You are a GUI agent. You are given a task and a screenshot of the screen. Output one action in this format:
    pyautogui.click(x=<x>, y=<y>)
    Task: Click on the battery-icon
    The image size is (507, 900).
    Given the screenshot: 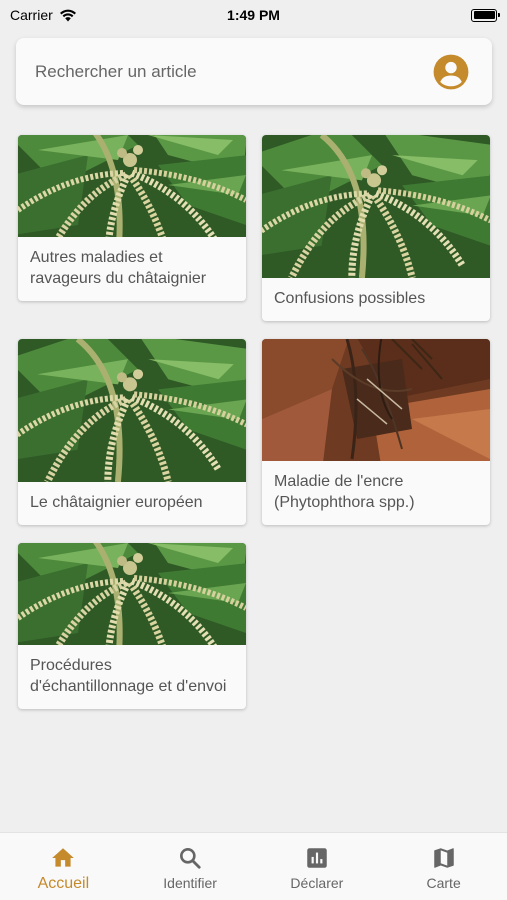 What is the action you would take?
    pyautogui.click(x=485, y=15)
    